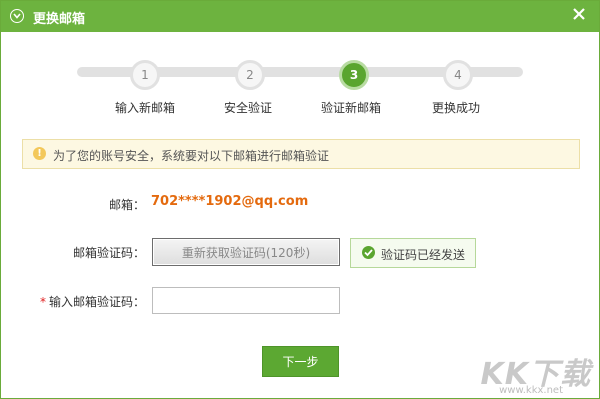 The width and height of the screenshot is (600, 399). Describe the element at coordinates (230, 201) in the screenshot. I see `email-value: 702****1902@qq.com` at that location.